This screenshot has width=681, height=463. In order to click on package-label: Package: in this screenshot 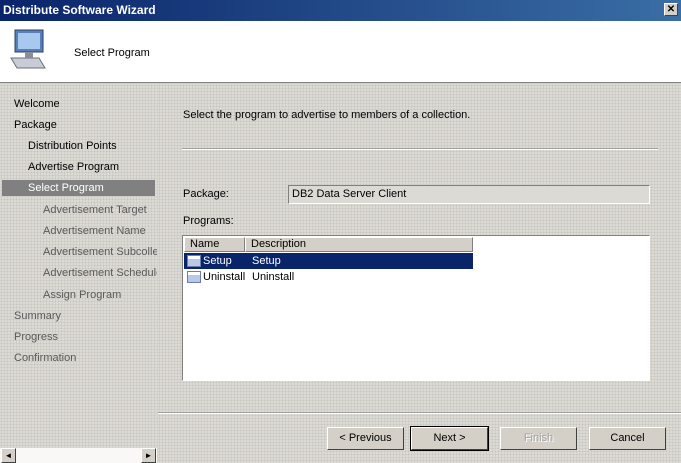, I will do `click(206, 194)`.